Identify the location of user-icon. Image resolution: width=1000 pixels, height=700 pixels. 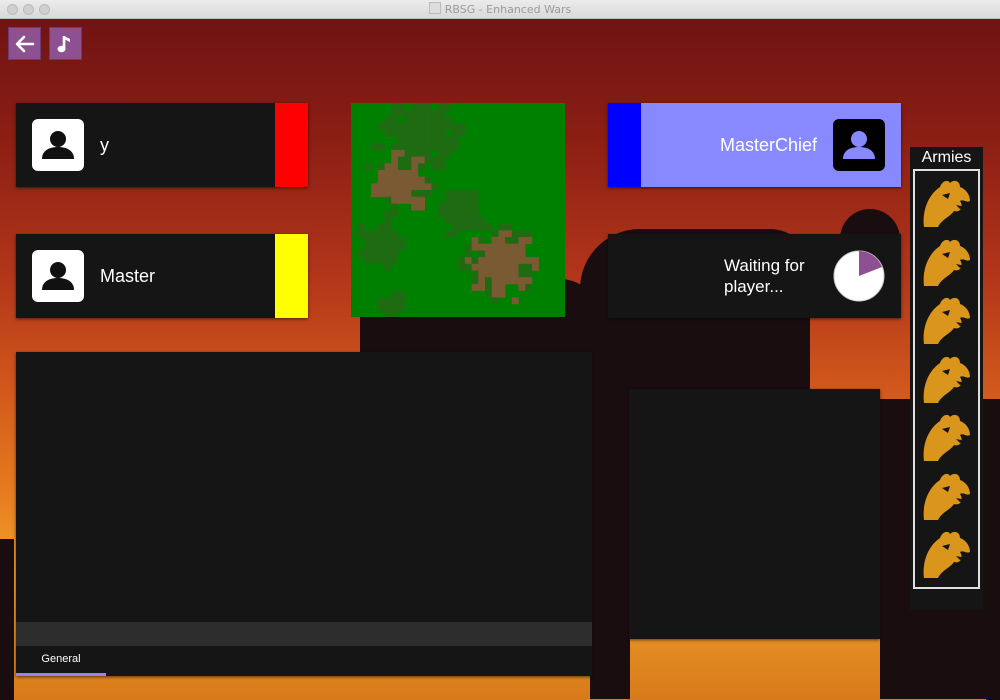
(58, 145).